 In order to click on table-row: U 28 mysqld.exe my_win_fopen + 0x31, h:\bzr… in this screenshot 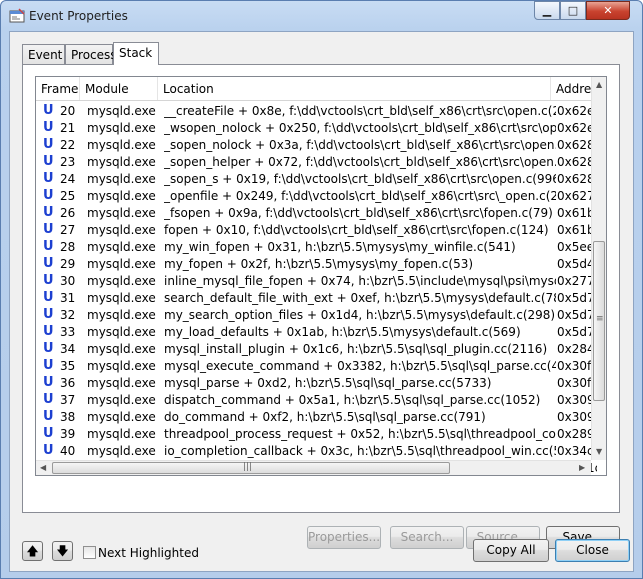, I will do `click(316, 246)`.